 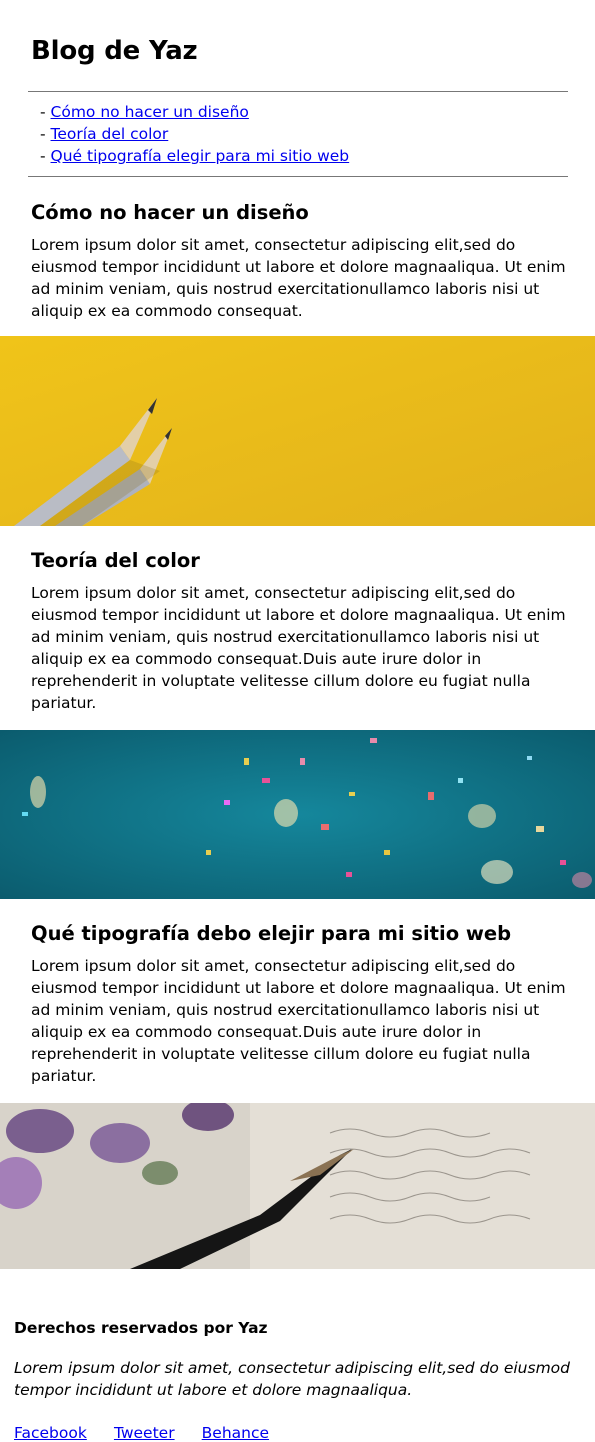 I want to click on blog-title: Blog de Yaz, so click(x=114, y=51).